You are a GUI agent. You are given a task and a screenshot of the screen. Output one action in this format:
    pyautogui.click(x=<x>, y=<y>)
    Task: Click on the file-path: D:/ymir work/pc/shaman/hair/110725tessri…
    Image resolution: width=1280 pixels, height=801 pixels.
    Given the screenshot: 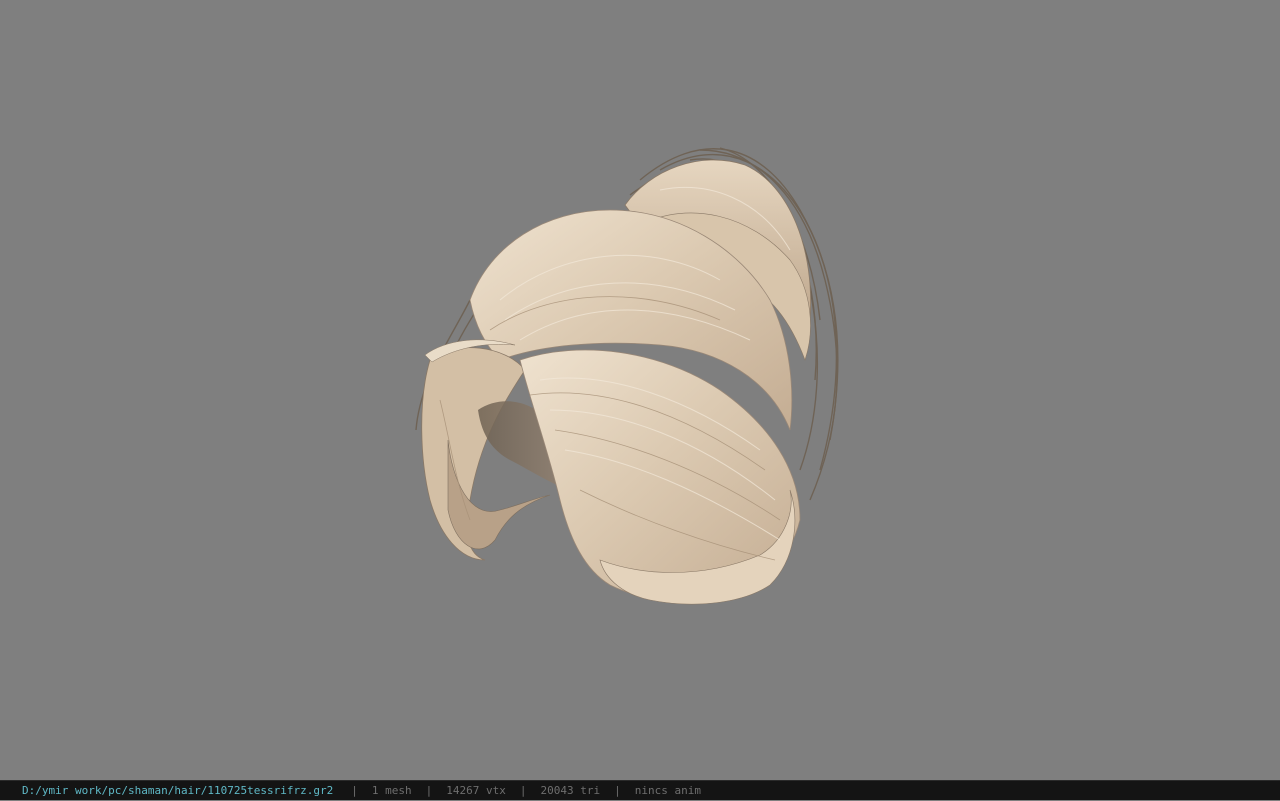 What is the action you would take?
    pyautogui.click(x=178, y=790)
    